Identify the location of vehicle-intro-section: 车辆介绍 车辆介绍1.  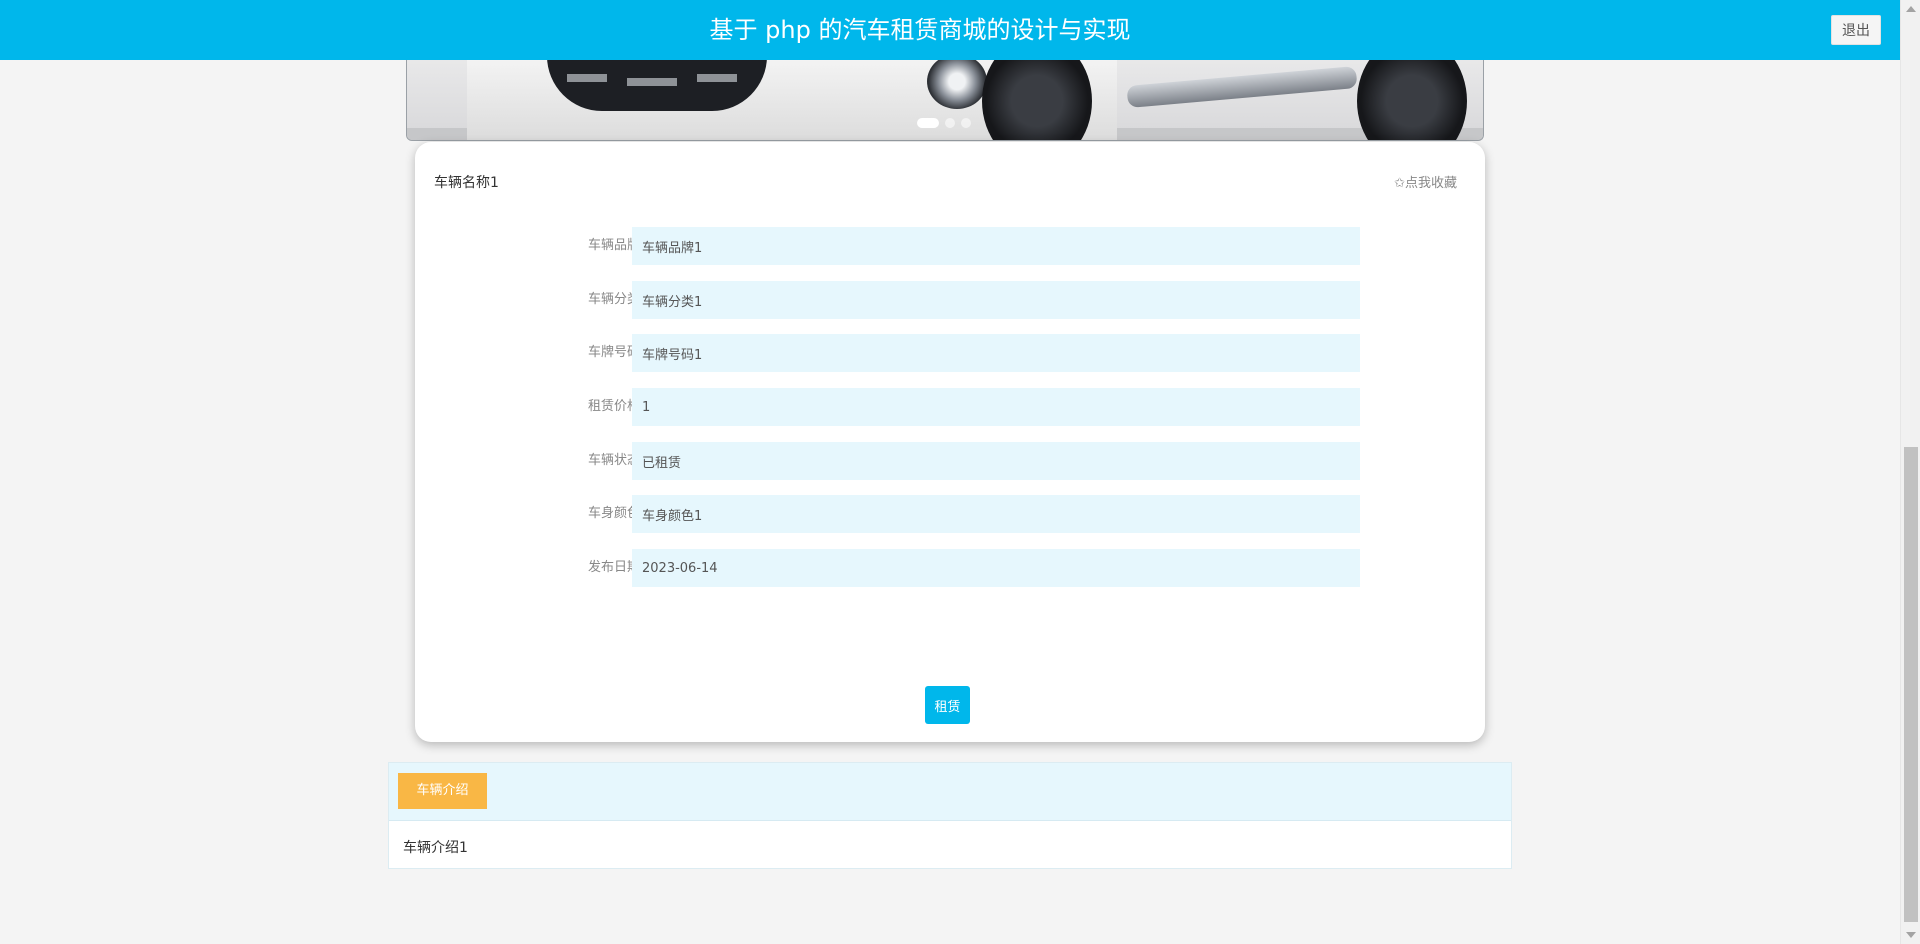
(950, 815).